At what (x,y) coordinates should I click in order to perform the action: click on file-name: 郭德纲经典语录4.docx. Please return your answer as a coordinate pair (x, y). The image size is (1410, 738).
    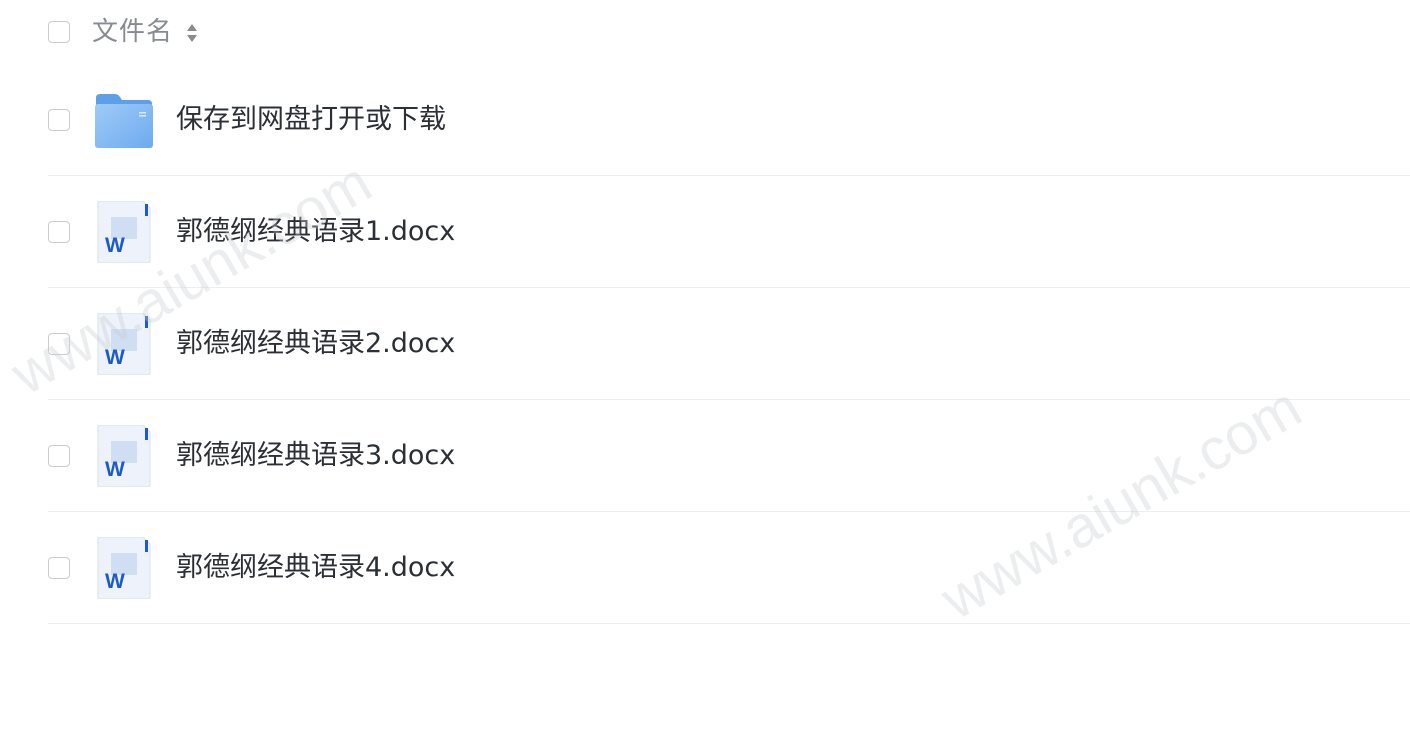
    Looking at the image, I should click on (315, 568).